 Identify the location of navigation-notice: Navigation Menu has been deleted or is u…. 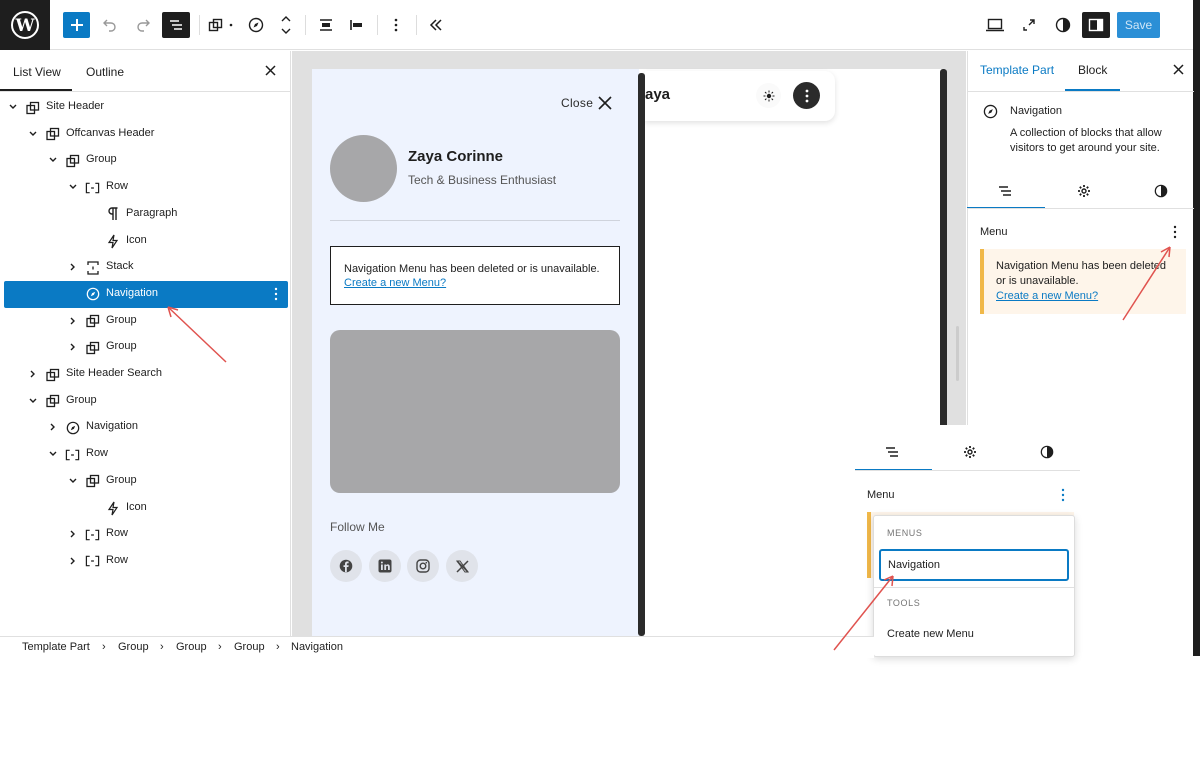
(475, 275).